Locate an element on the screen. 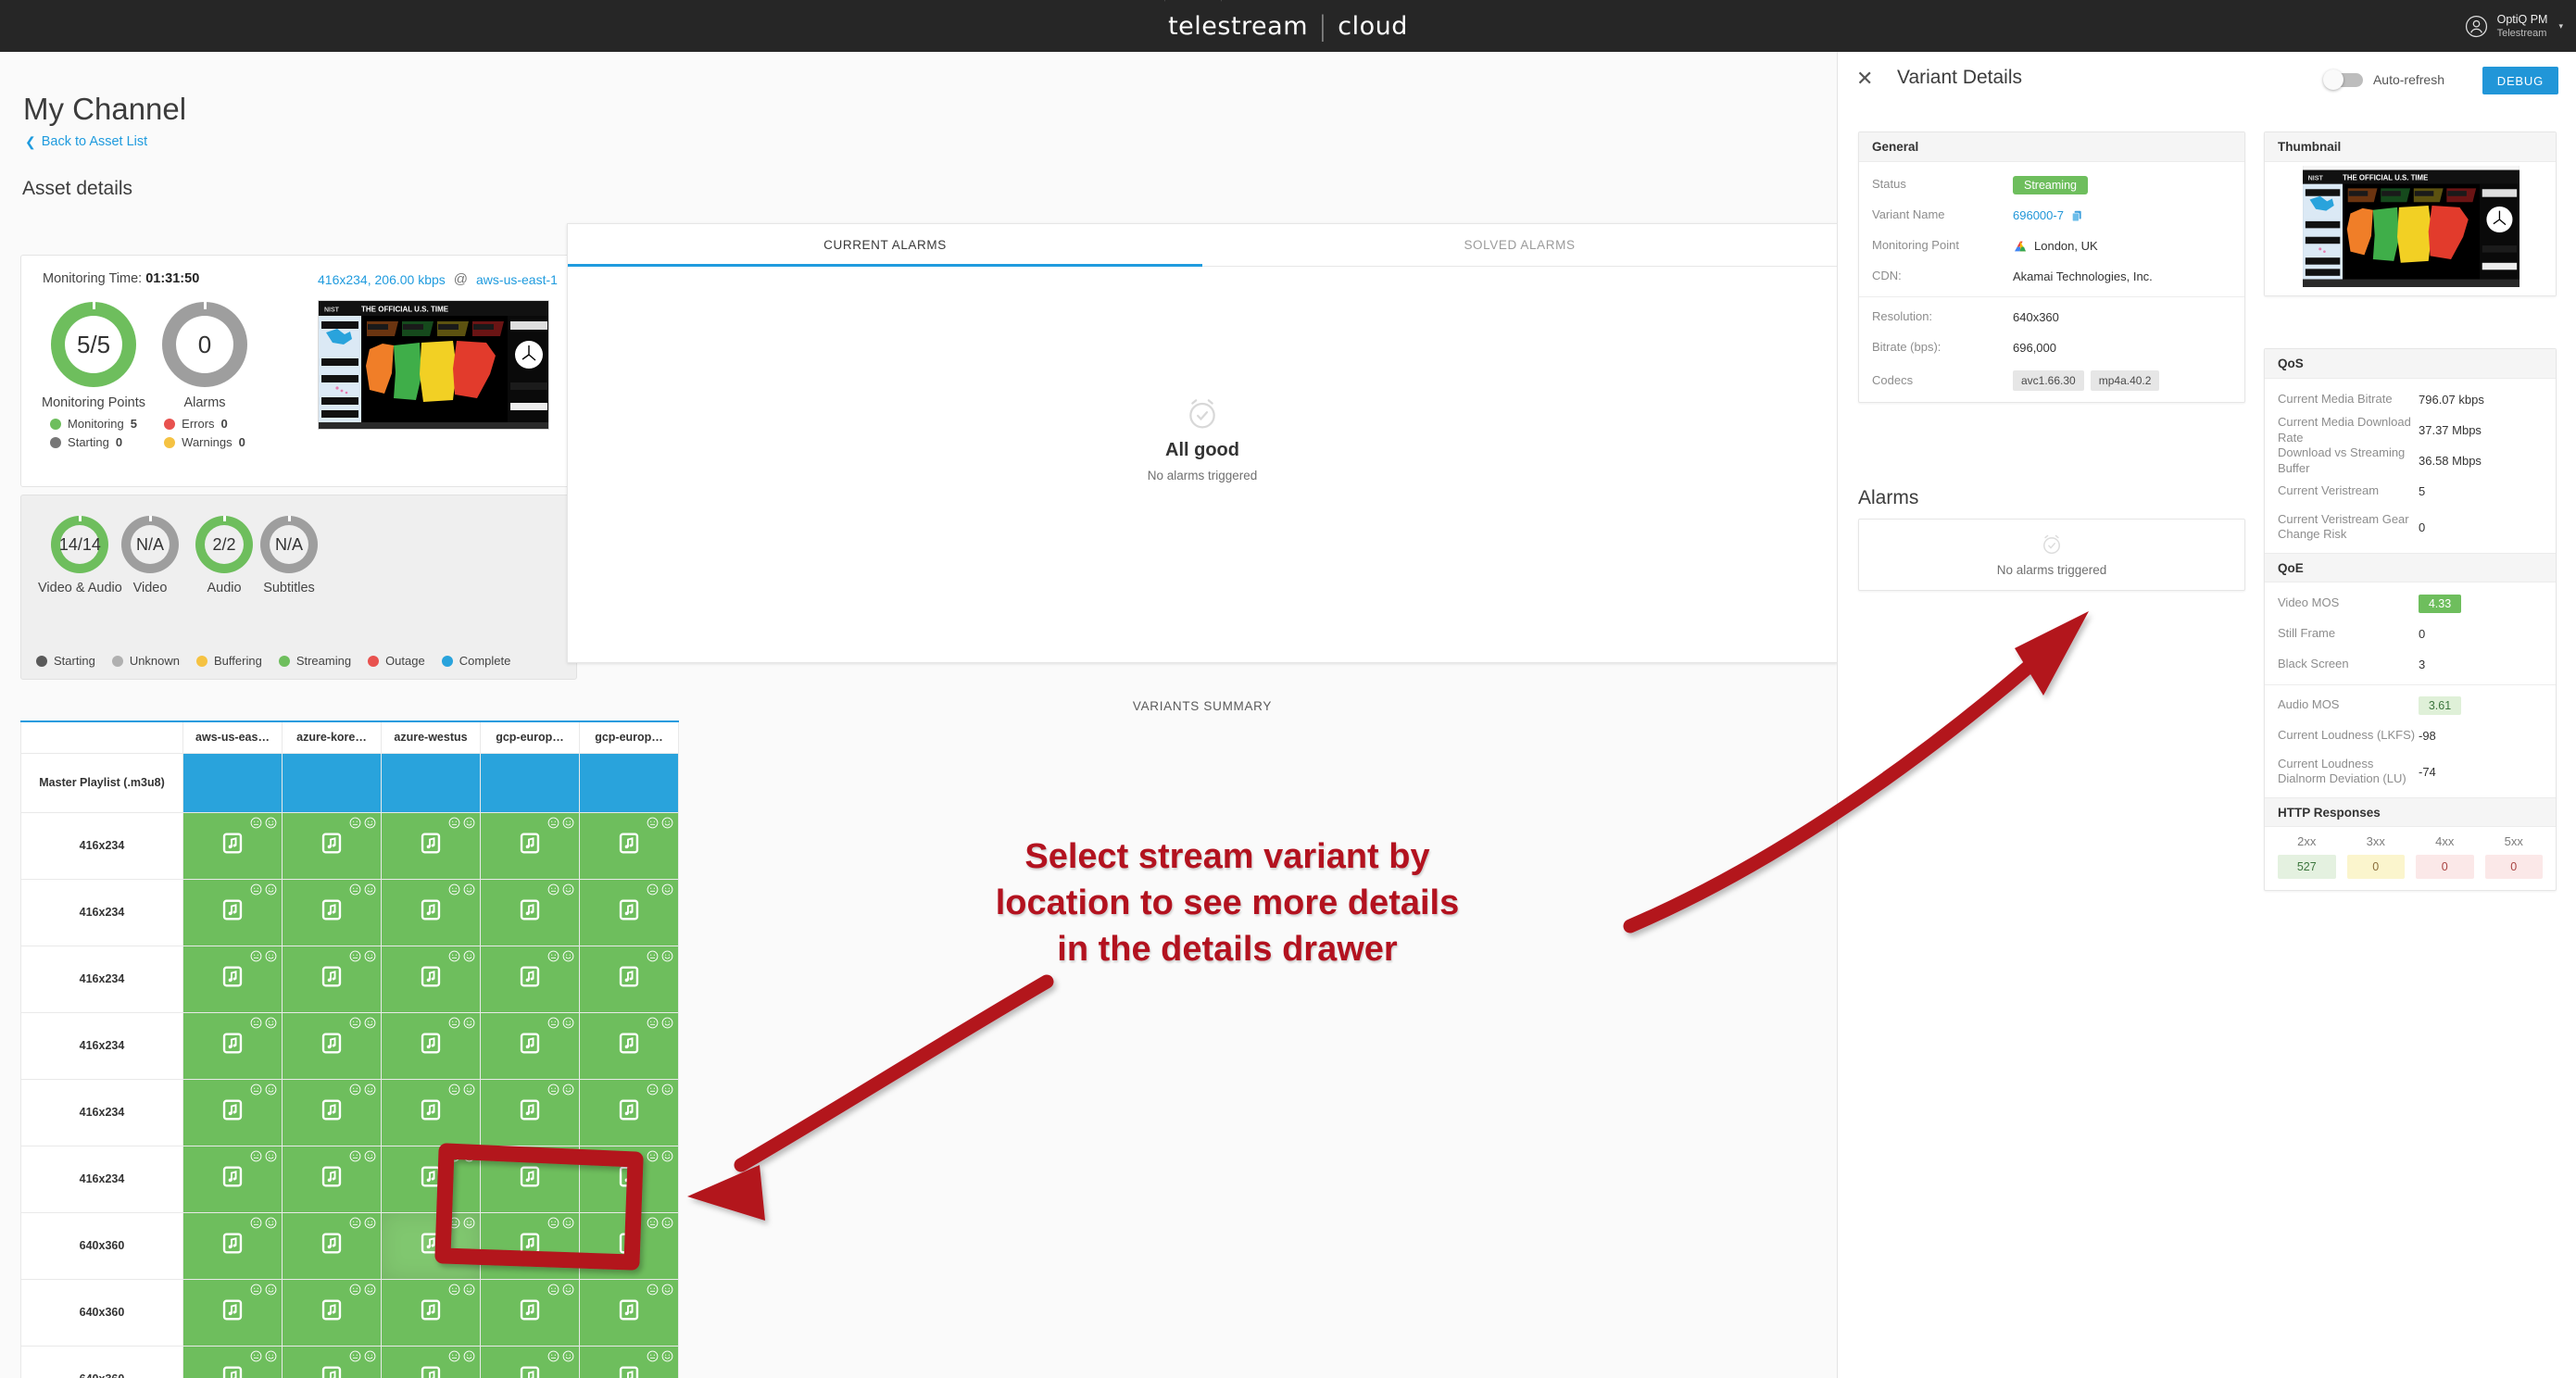  gauge-video: N/A Video is located at coordinates (150, 556).